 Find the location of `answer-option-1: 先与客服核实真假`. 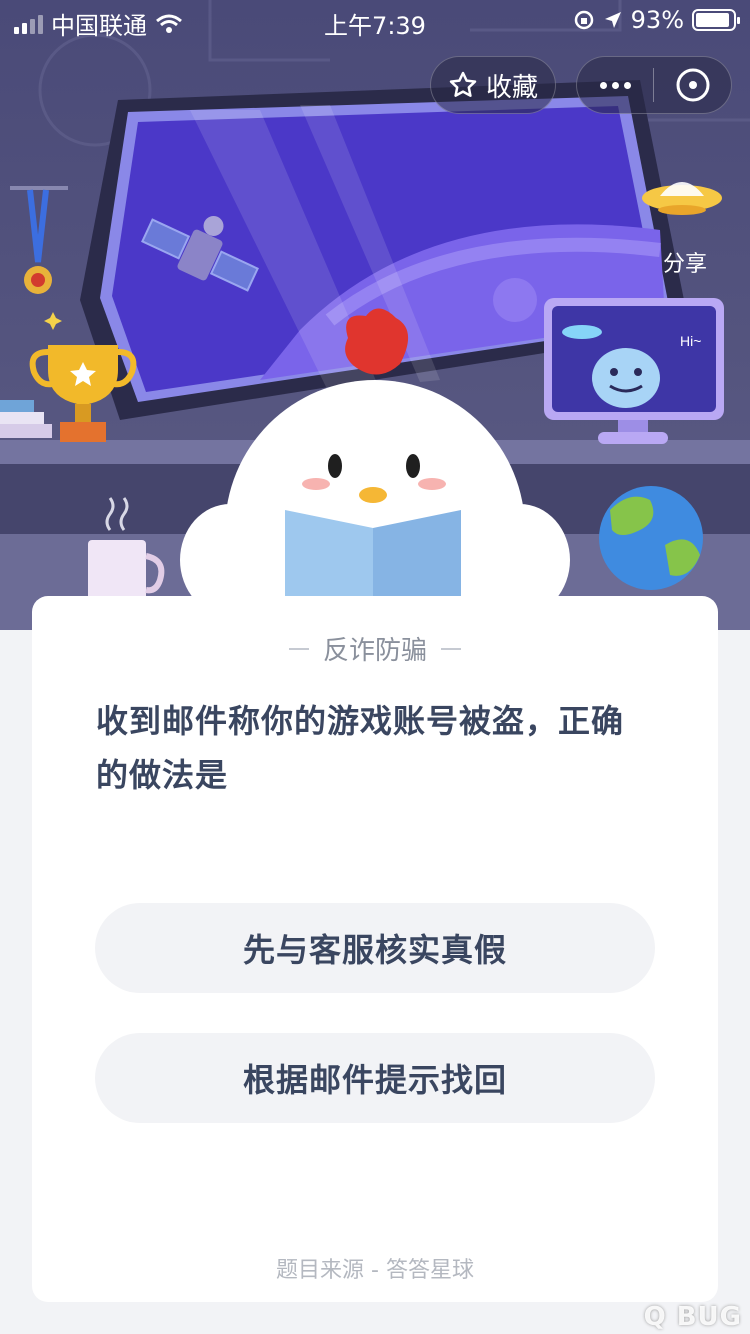

answer-option-1: 先与客服核实真假 is located at coordinates (375, 948).